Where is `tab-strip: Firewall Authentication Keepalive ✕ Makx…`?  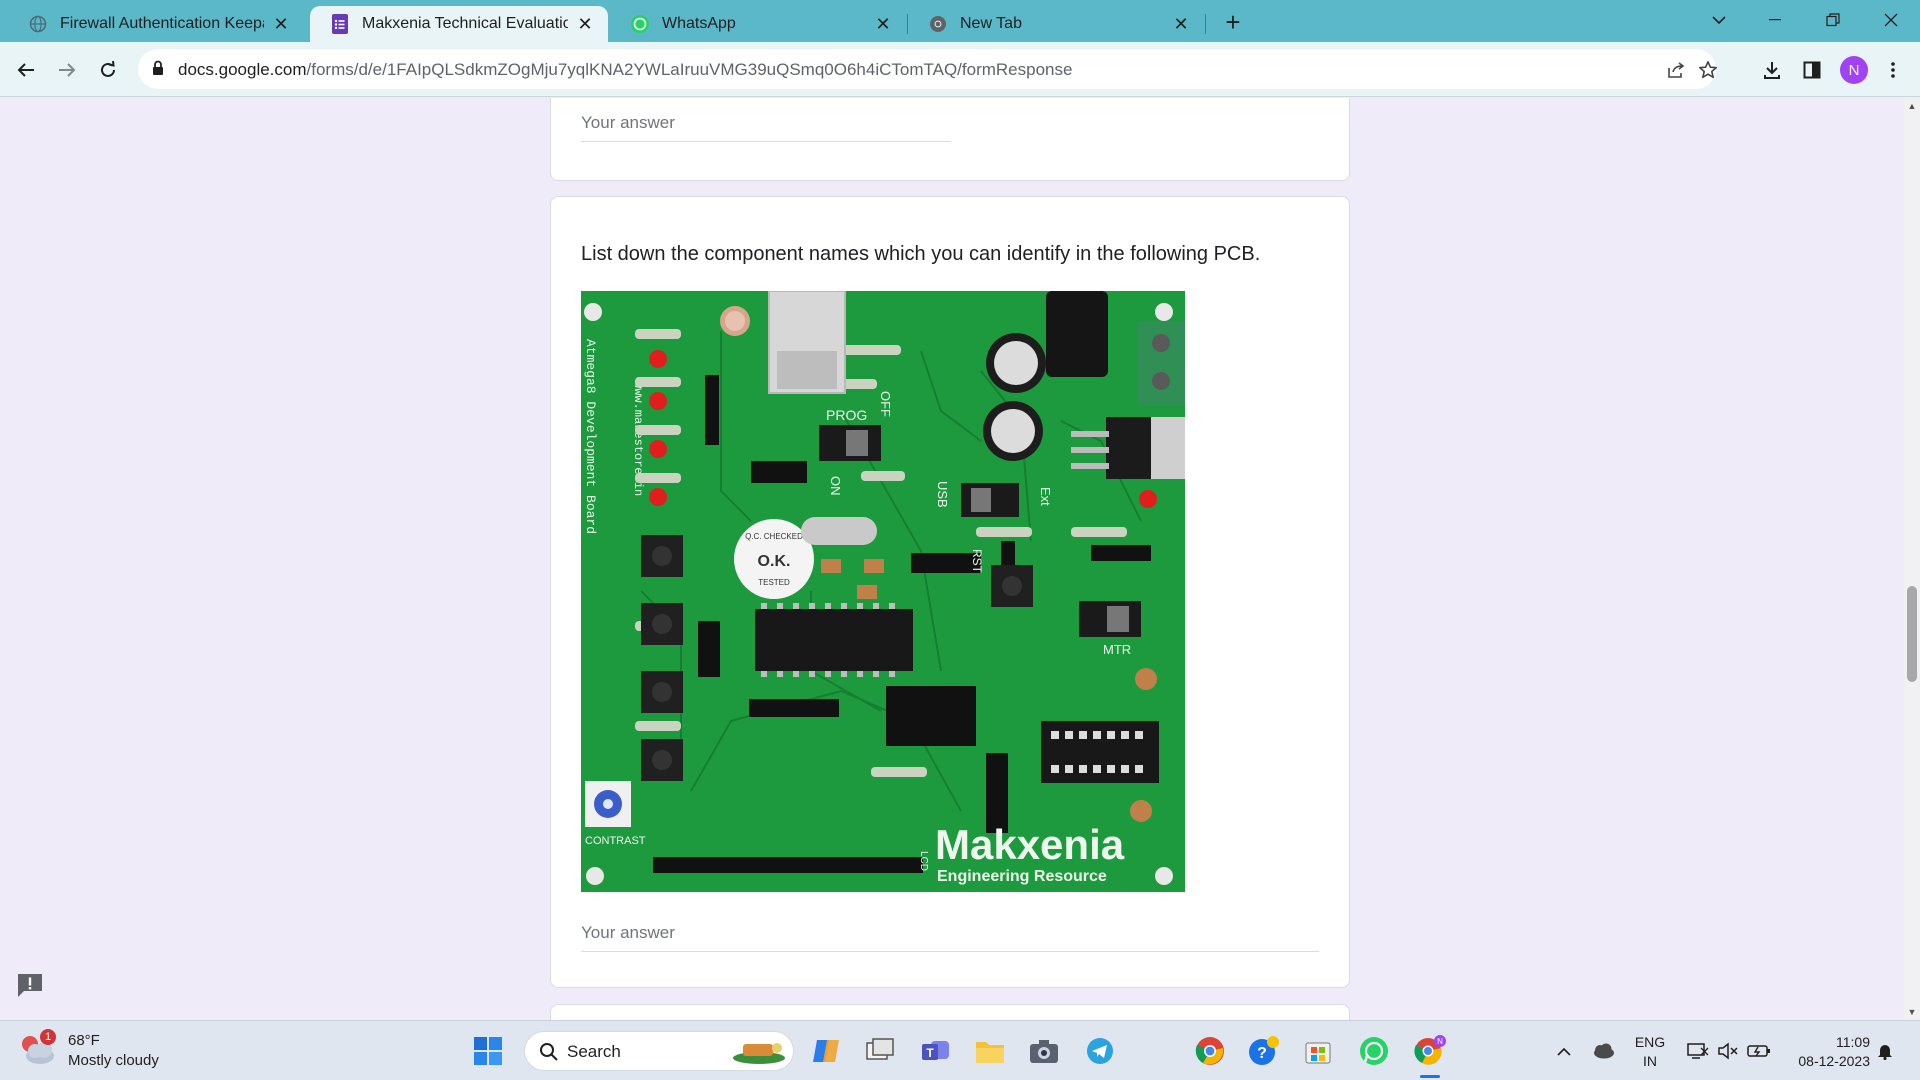
tab-strip: Firewall Authentication Keepalive ✕ Makx… is located at coordinates (960, 21).